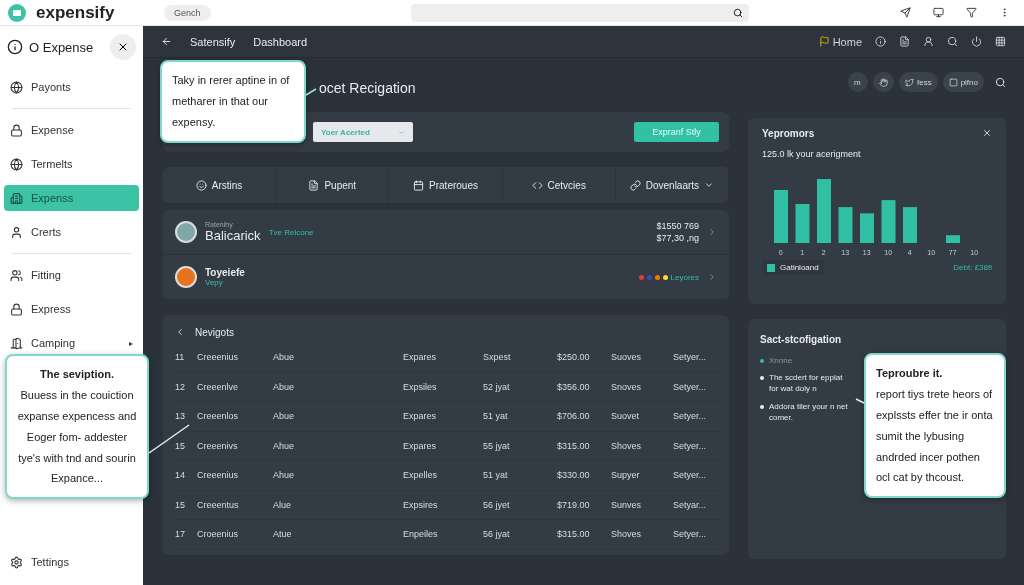 The height and width of the screenshot is (585, 1024). Describe the element at coordinates (220, 185) in the screenshot. I see `tab: Arstins` at that location.